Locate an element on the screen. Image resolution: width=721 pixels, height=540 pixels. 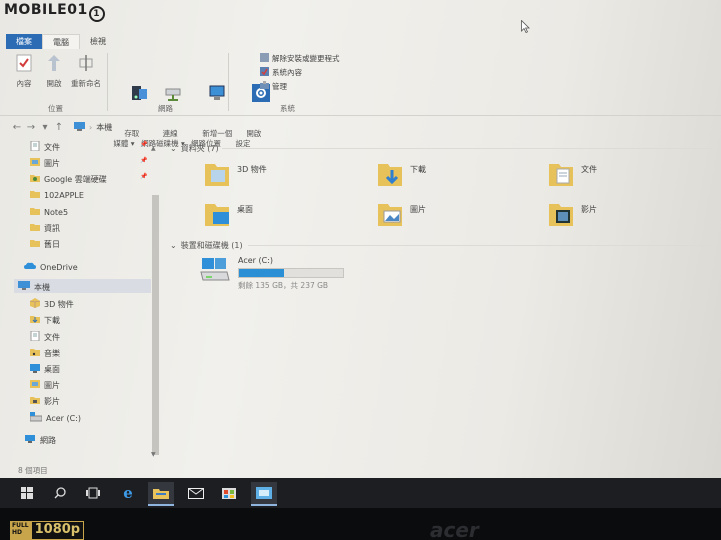
breadcrumb-chevron-icon: › is located at coordinates (91, 127).